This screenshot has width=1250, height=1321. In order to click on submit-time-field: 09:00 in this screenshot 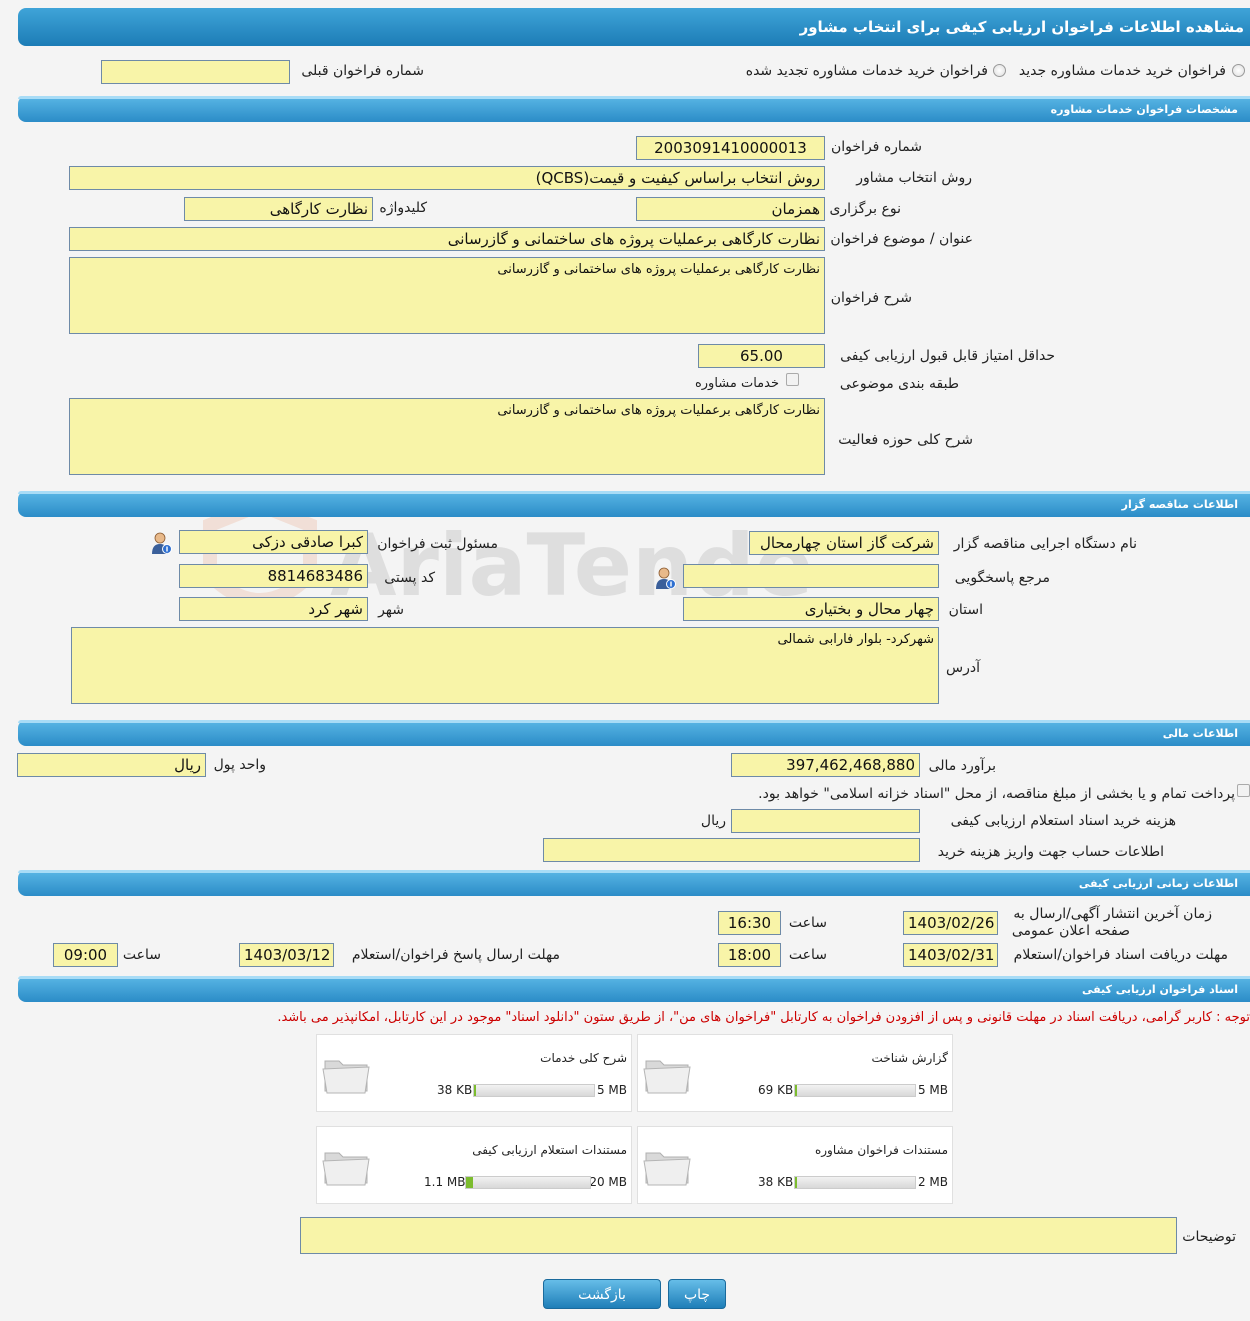, I will do `click(85, 955)`.